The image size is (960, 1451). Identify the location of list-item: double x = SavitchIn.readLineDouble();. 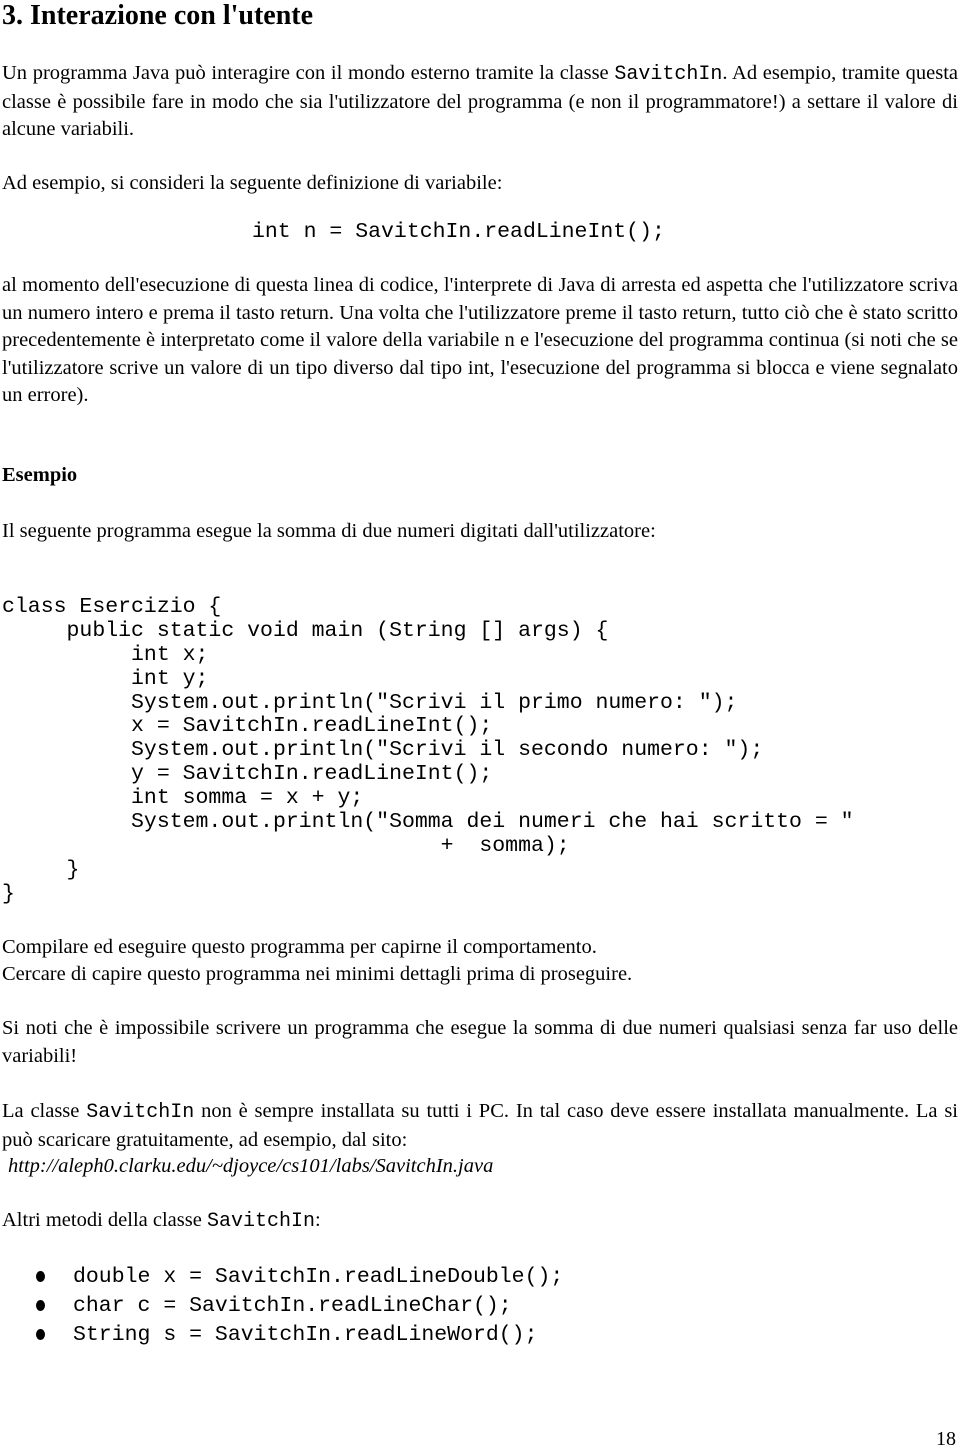
(299, 1276).